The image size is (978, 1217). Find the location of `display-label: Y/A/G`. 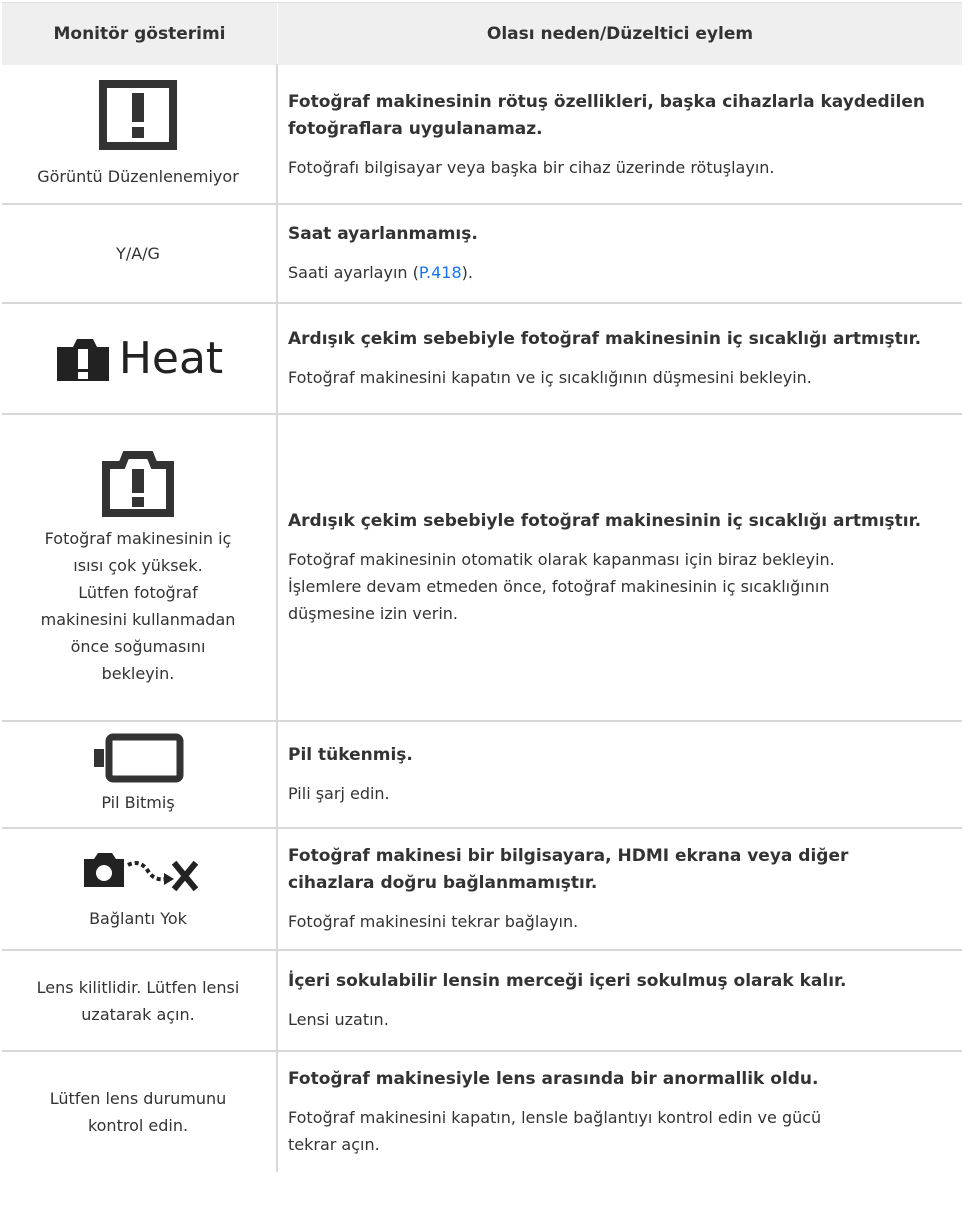

display-label: Y/A/G is located at coordinates (138, 253).